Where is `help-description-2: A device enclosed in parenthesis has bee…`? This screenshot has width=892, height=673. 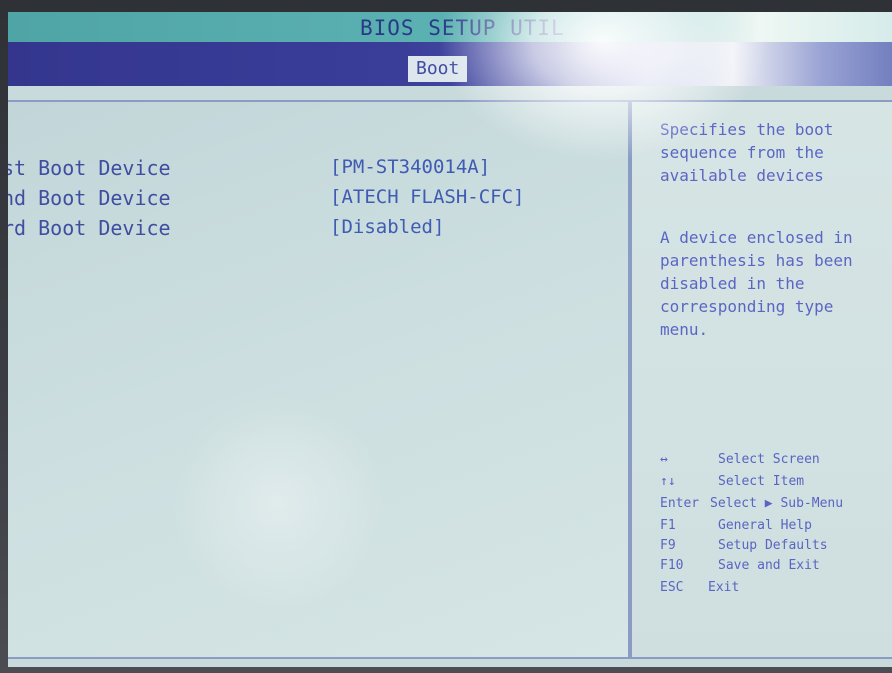
help-description-2: A device enclosed in parenthesis has bee… is located at coordinates (756, 283).